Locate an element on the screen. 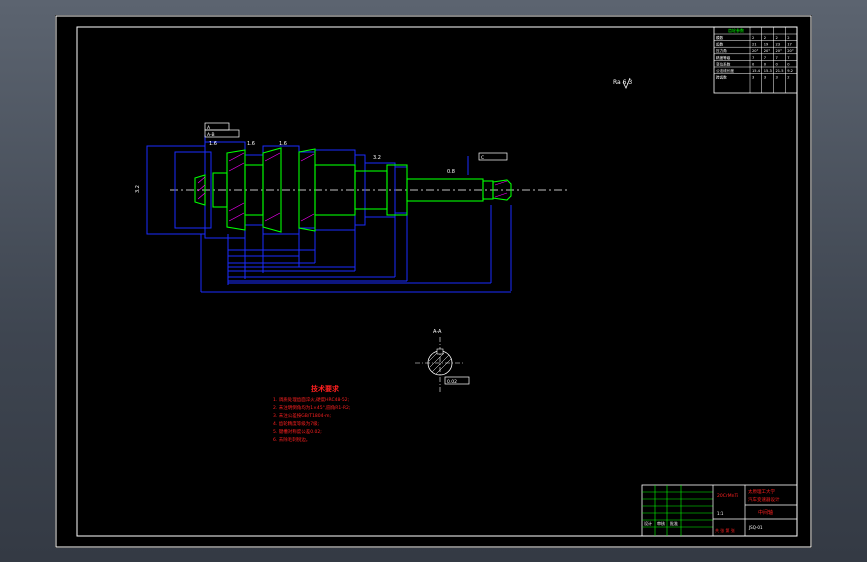 The height and width of the screenshot is (562, 867). roughness-5: 0.8 is located at coordinates (451, 172).